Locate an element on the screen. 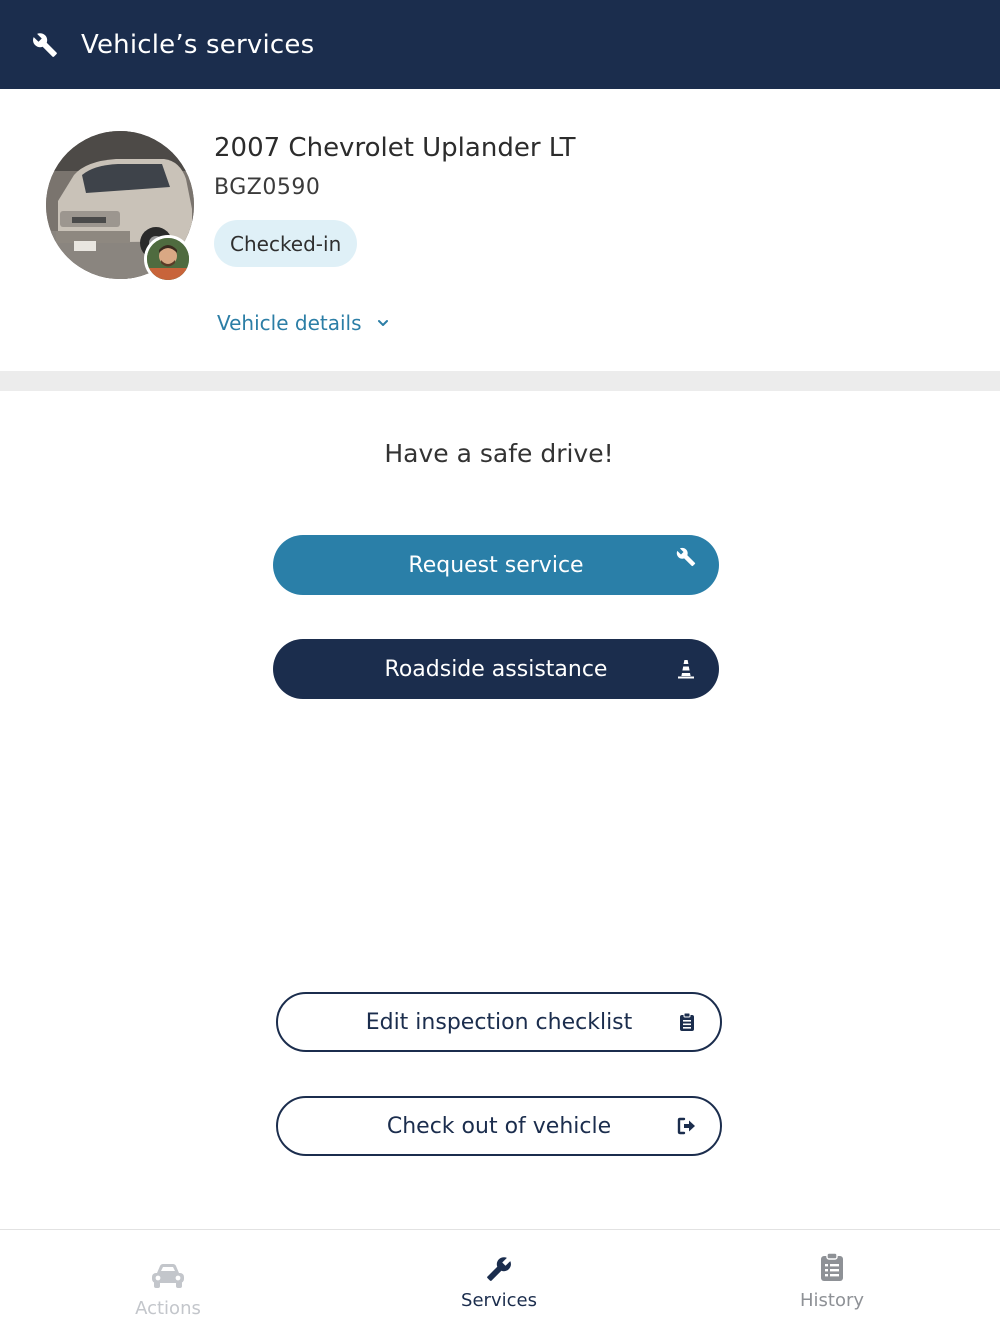  check-out-vehicle-label: Check out of vehicle is located at coordinates (499, 1126).